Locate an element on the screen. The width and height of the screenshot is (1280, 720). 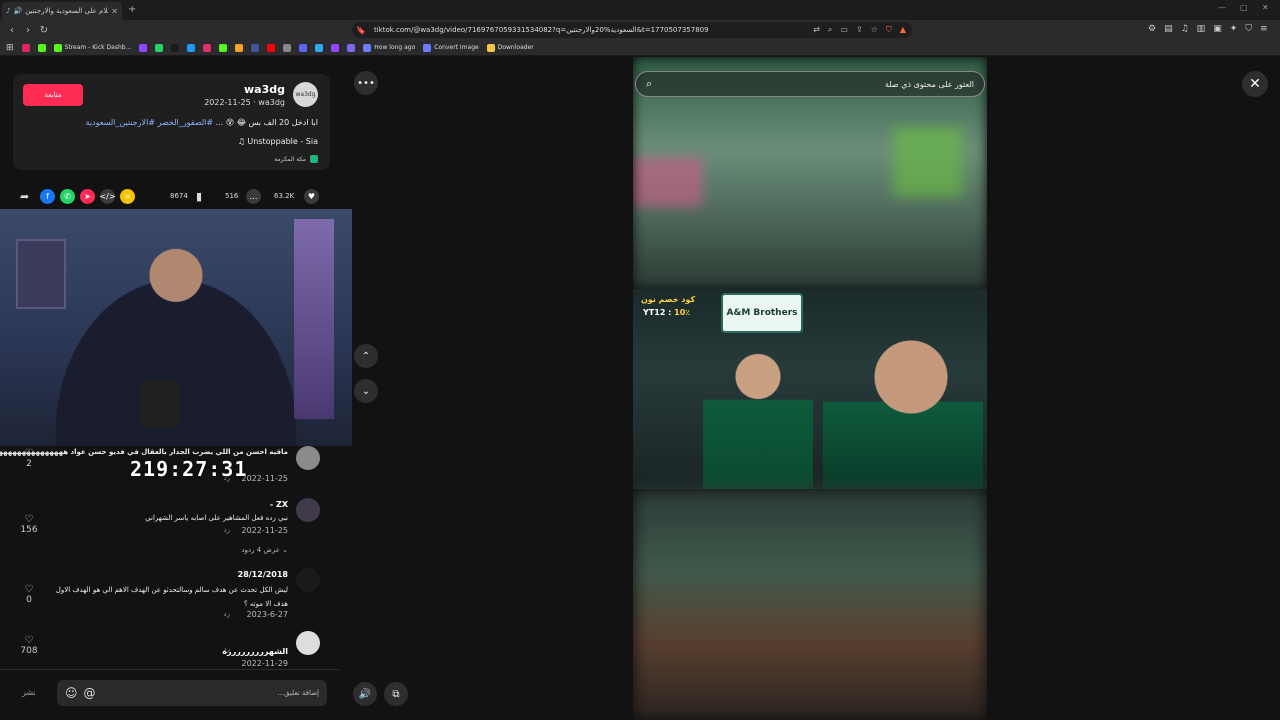
more-options-icon: ••• is located at coordinates (366, 83).